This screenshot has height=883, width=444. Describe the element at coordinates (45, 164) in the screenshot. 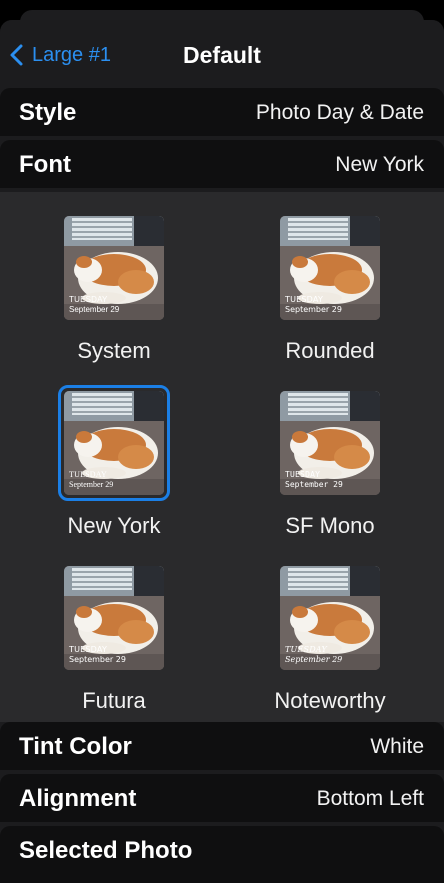

I see `font-row-label: Font` at that location.